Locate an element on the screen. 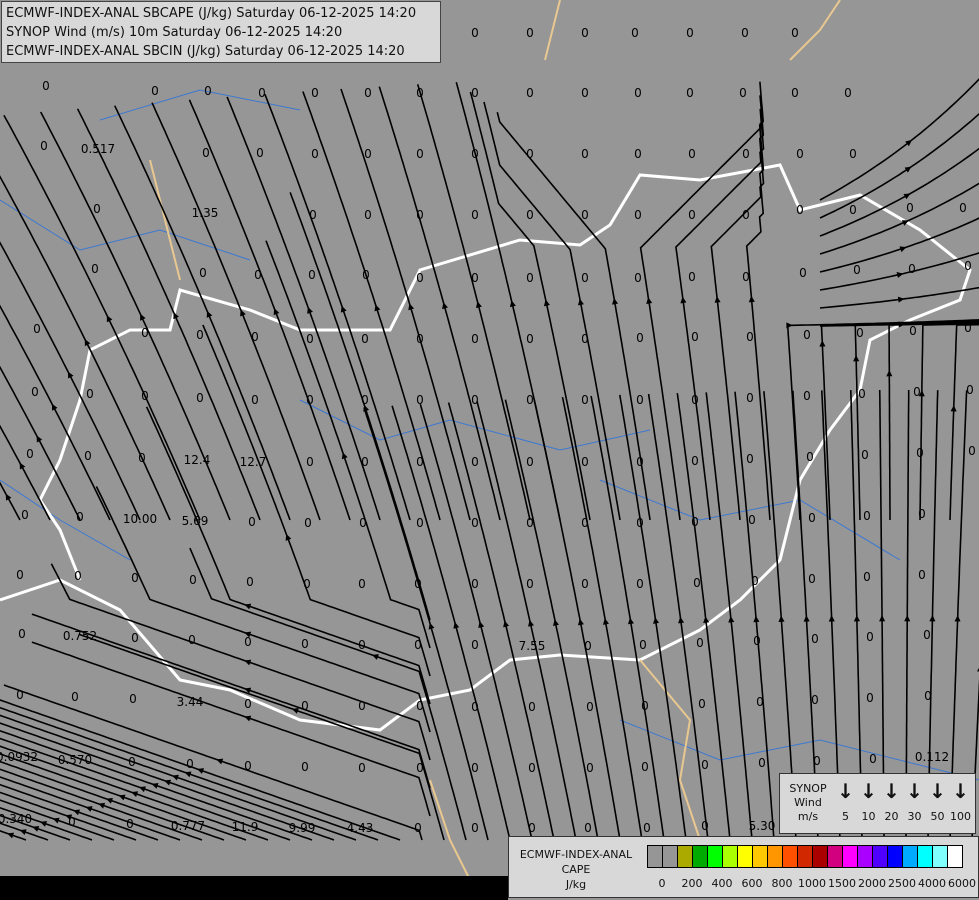 The height and width of the screenshot is (900, 979). wind-legend-title: SYNOP is located at coordinates (808, 788).